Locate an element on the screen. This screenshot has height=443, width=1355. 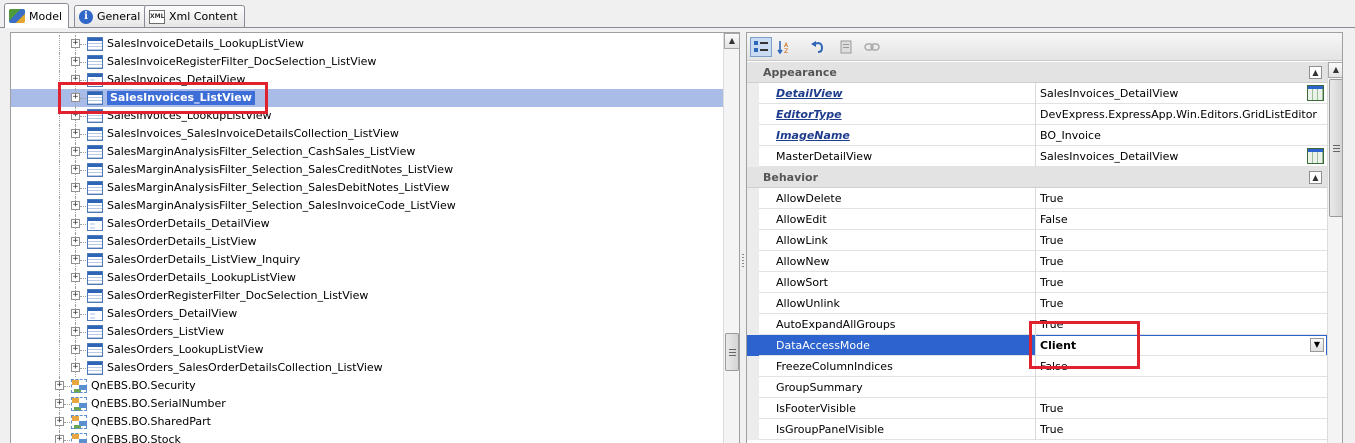
tree-node: + SalesInvoices_ListView is located at coordinates (367, 98).